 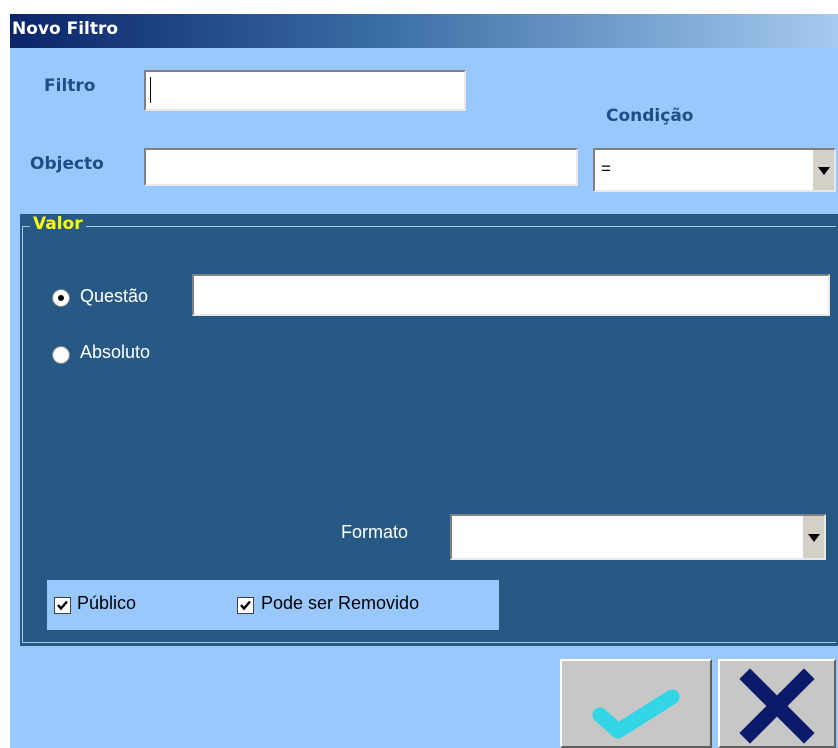 What do you see at coordinates (106, 603) in the screenshot?
I see `publico-label: Público` at bounding box center [106, 603].